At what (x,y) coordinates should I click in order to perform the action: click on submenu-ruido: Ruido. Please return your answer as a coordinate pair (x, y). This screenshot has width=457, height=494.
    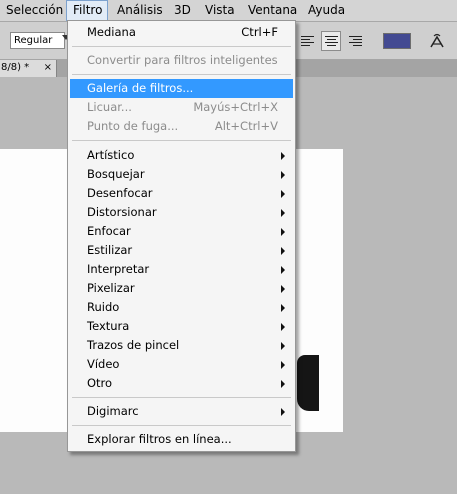
    Looking at the image, I should click on (181, 307).